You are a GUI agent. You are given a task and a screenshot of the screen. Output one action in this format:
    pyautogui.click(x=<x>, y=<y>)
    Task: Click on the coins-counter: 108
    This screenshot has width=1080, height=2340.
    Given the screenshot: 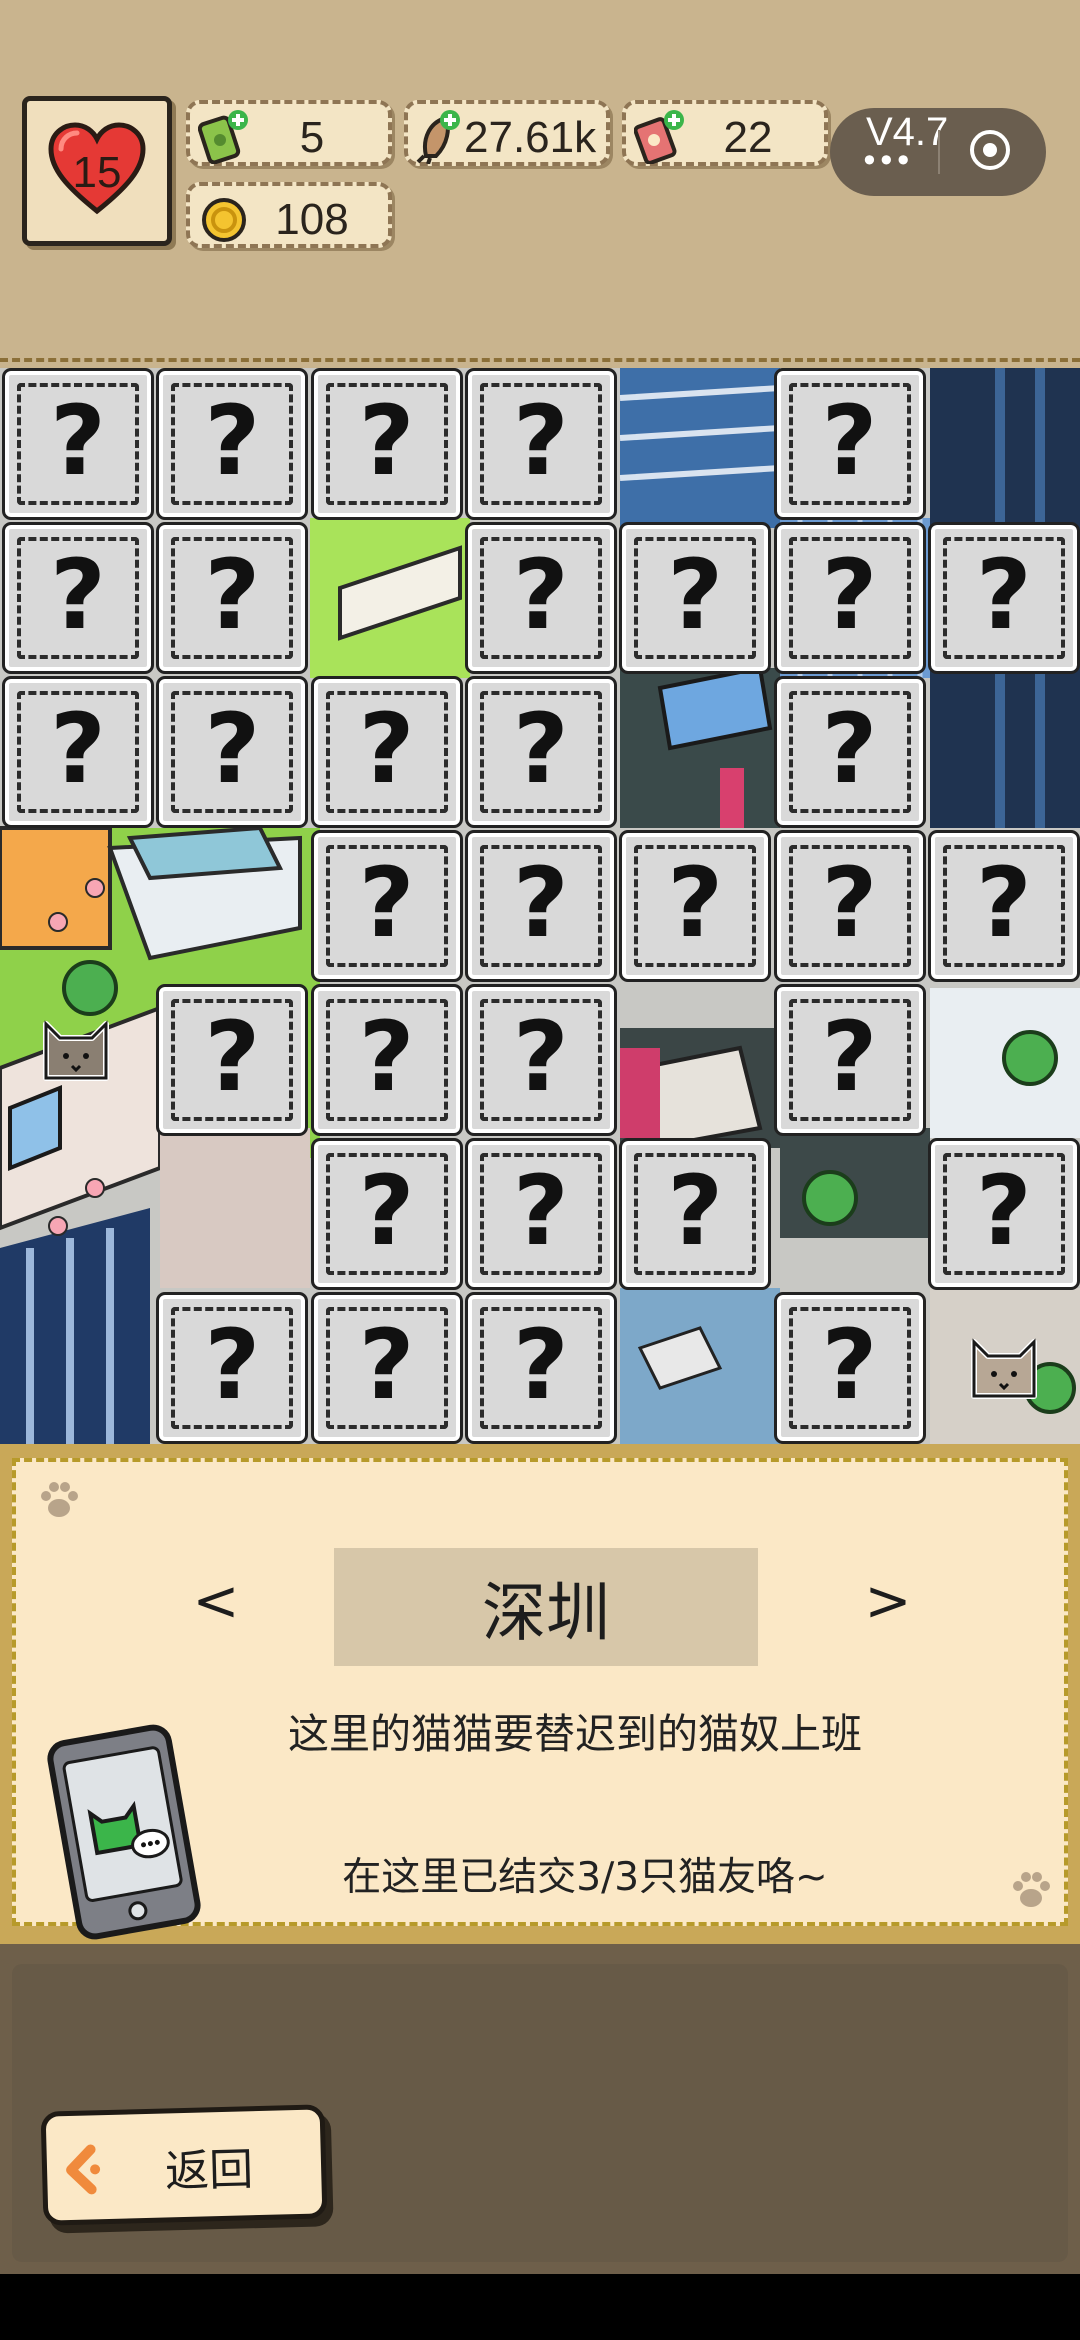 What is the action you would take?
    pyautogui.click(x=289, y=215)
    